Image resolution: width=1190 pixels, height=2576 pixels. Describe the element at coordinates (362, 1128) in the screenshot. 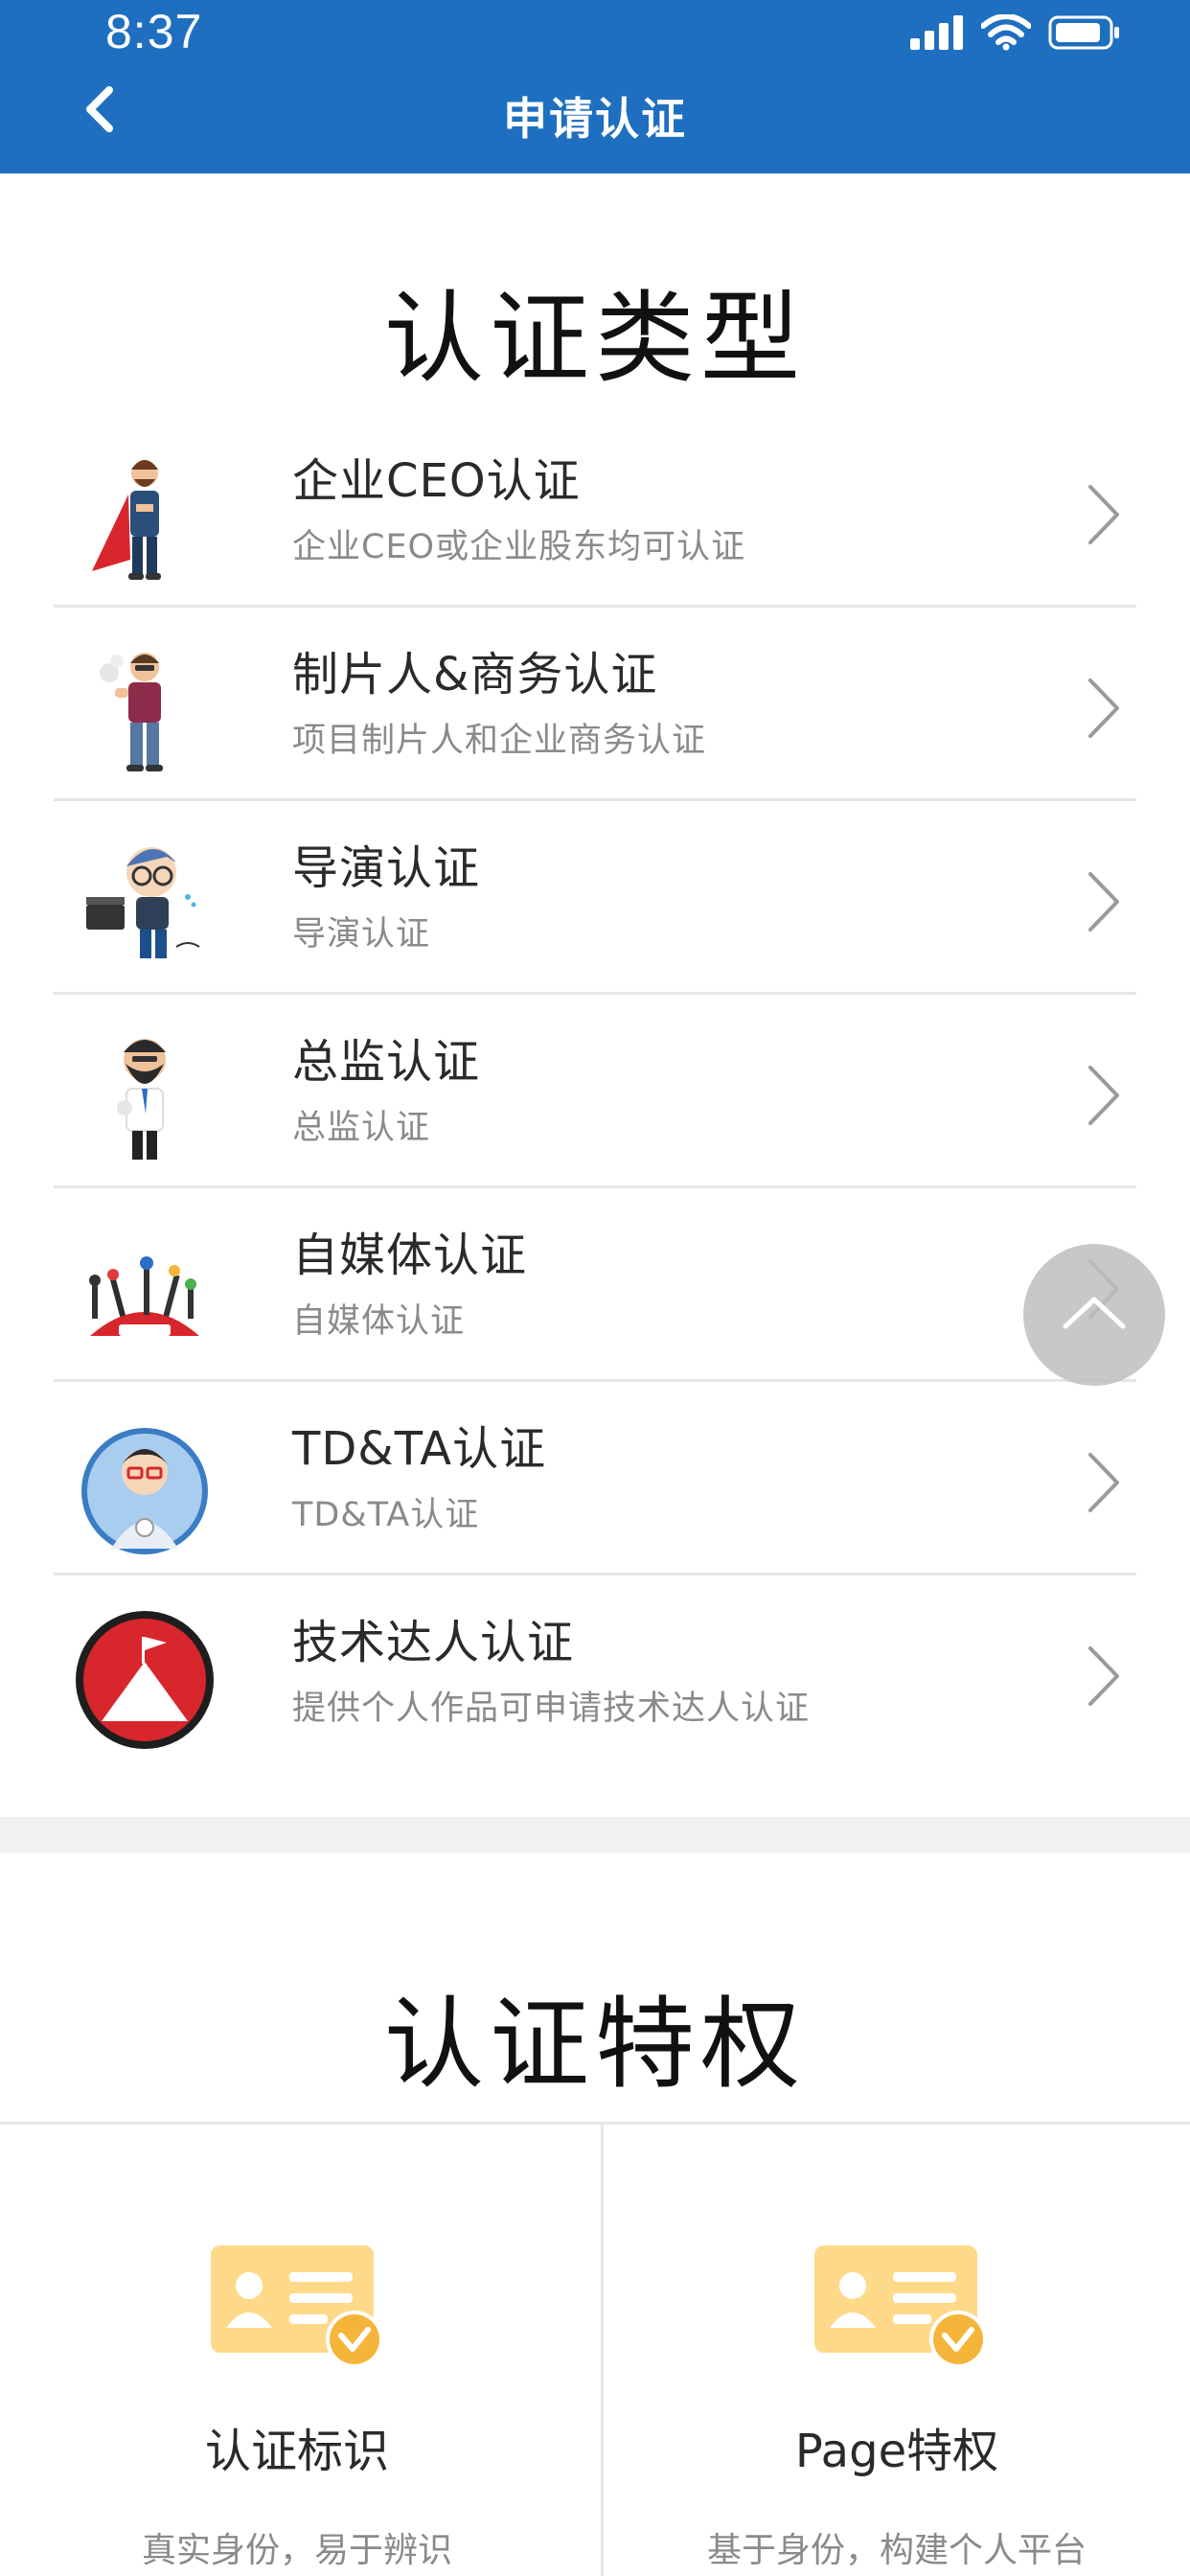

I see `item-subtitle: 总监认证` at that location.